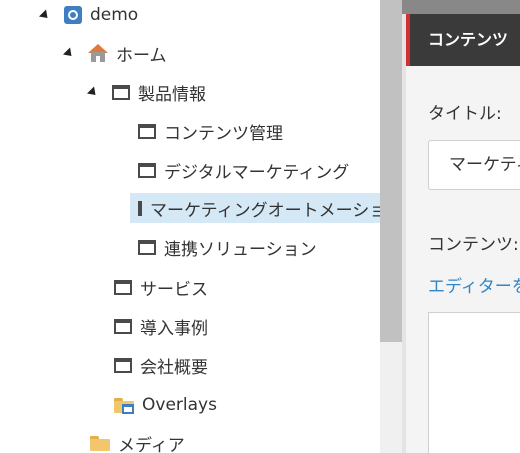 This screenshot has width=520, height=453. I want to click on tree-item-company: 会社概要, so click(161, 365).